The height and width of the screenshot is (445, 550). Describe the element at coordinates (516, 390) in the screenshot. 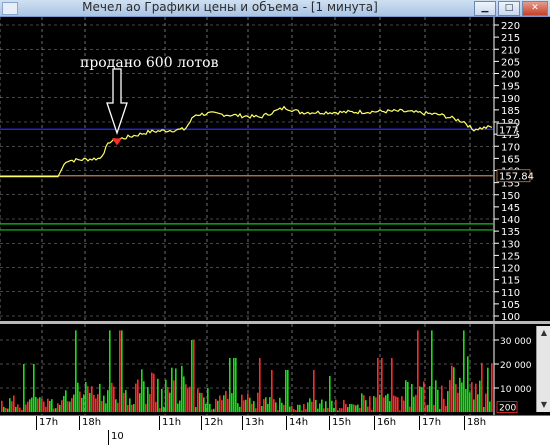

I see `volume-tick-label: 10 000` at that location.